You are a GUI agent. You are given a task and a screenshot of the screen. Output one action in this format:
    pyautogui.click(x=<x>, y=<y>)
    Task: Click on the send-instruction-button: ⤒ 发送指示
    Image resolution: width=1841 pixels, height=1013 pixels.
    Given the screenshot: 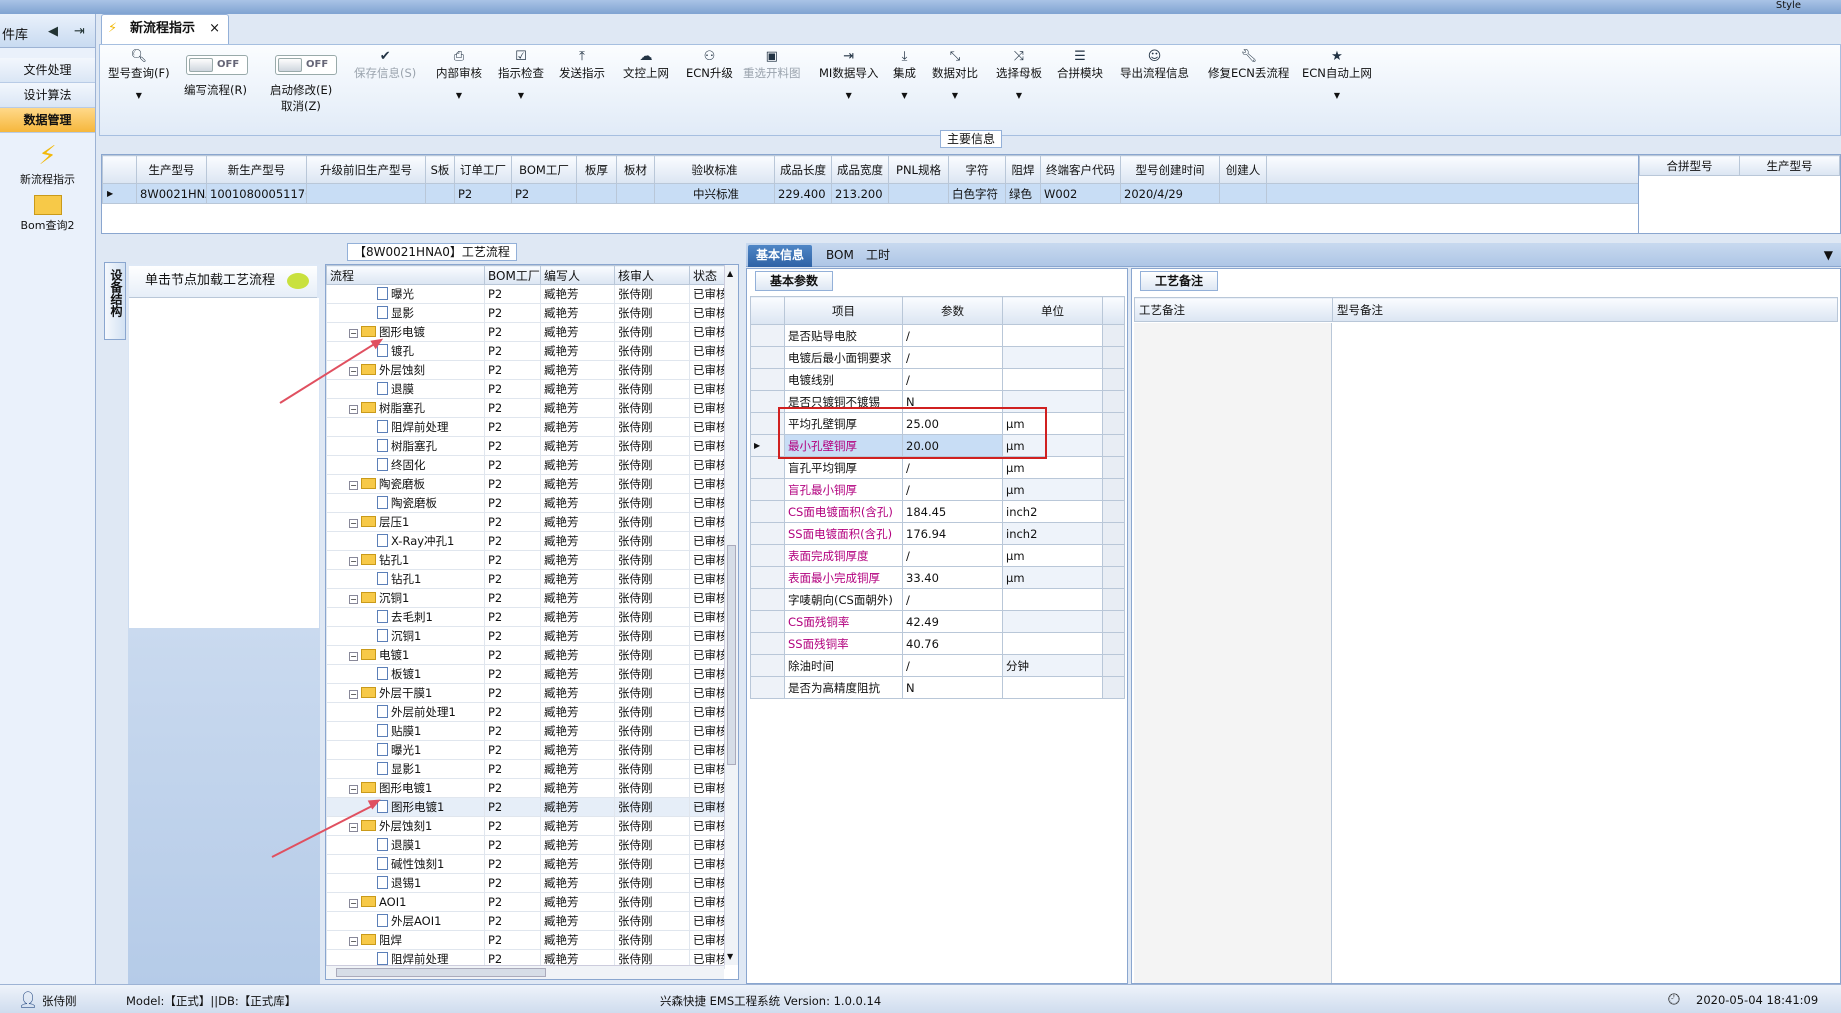 What is the action you would take?
    pyautogui.click(x=582, y=65)
    